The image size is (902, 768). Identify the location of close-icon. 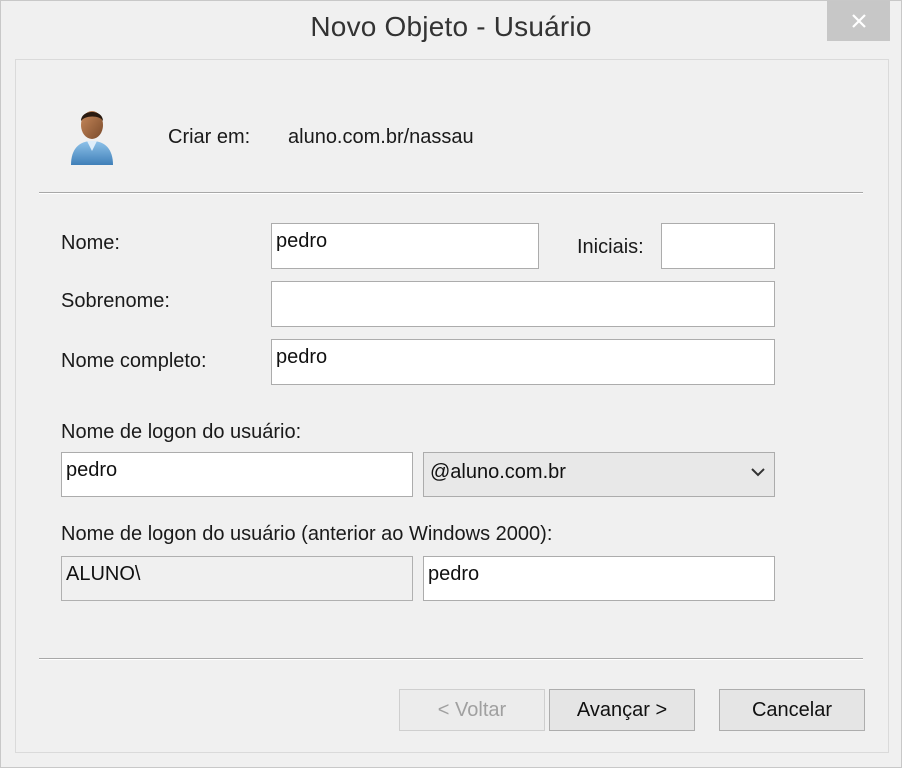
(858, 21).